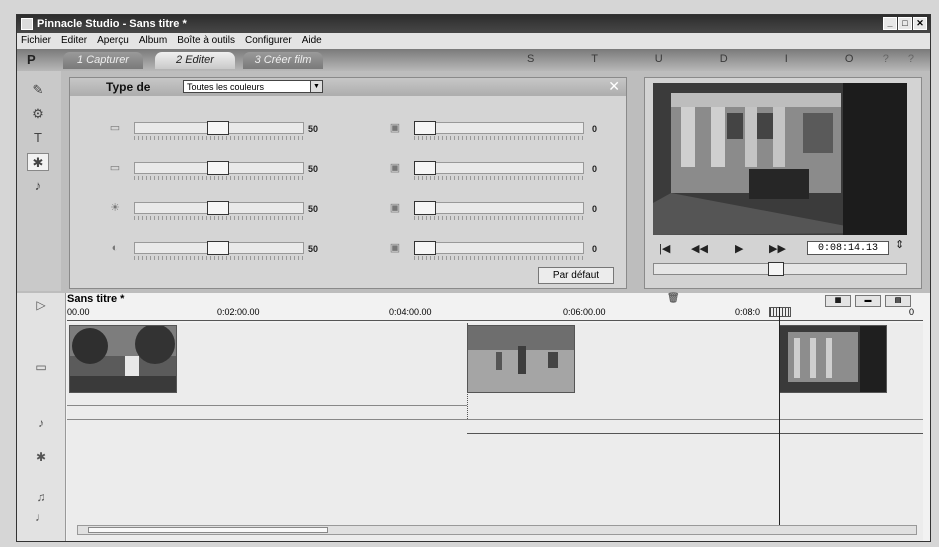 The image size is (939, 547). What do you see at coordinates (112, 24) in the screenshot?
I see `window-title: Pinnacle Studio - Sans titre *` at bounding box center [112, 24].